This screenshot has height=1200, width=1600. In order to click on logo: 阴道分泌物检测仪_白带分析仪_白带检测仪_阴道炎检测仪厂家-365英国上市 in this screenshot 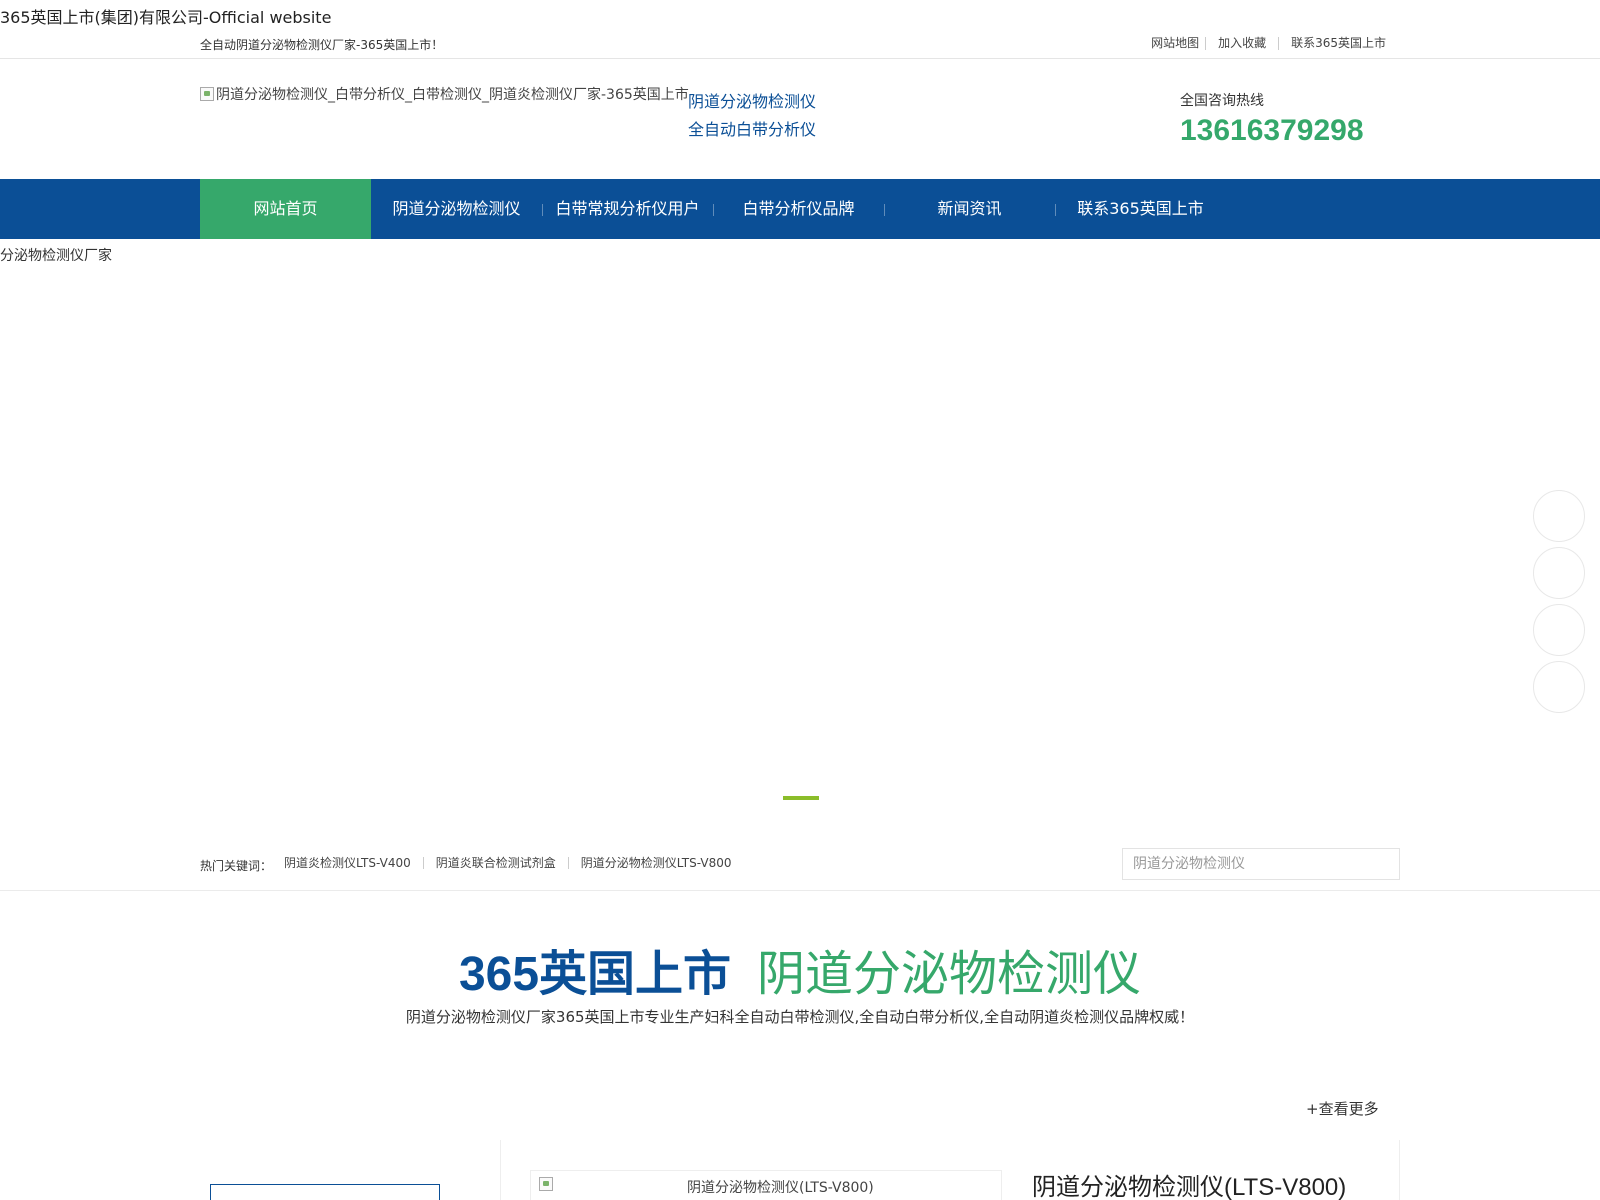, I will do `click(444, 94)`.